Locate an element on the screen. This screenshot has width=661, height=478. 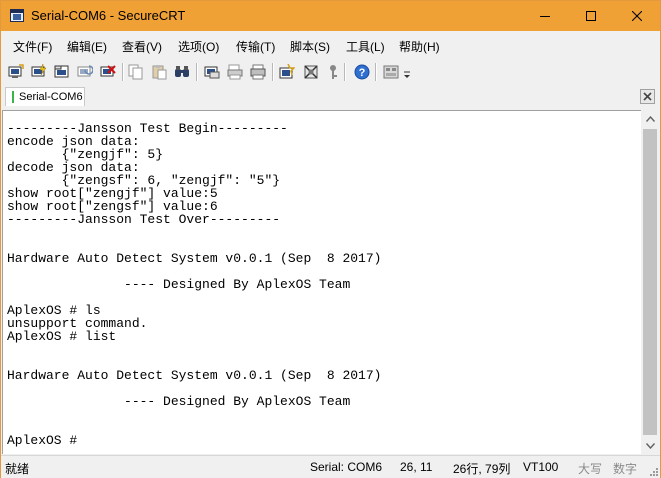
tab-status-indicator is located at coordinates (13, 97).